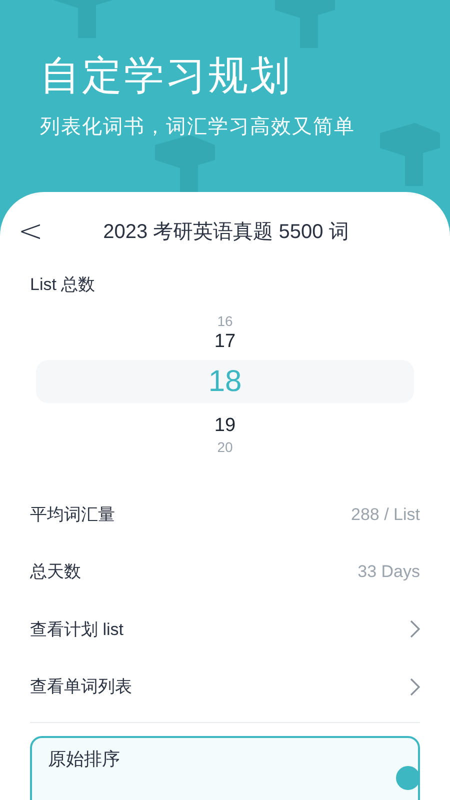 The height and width of the screenshot is (800, 450). What do you see at coordinates (225, 768) in the screenshot?
I see `sort-option-card: 原始排序` at bounding box center [225, 768].